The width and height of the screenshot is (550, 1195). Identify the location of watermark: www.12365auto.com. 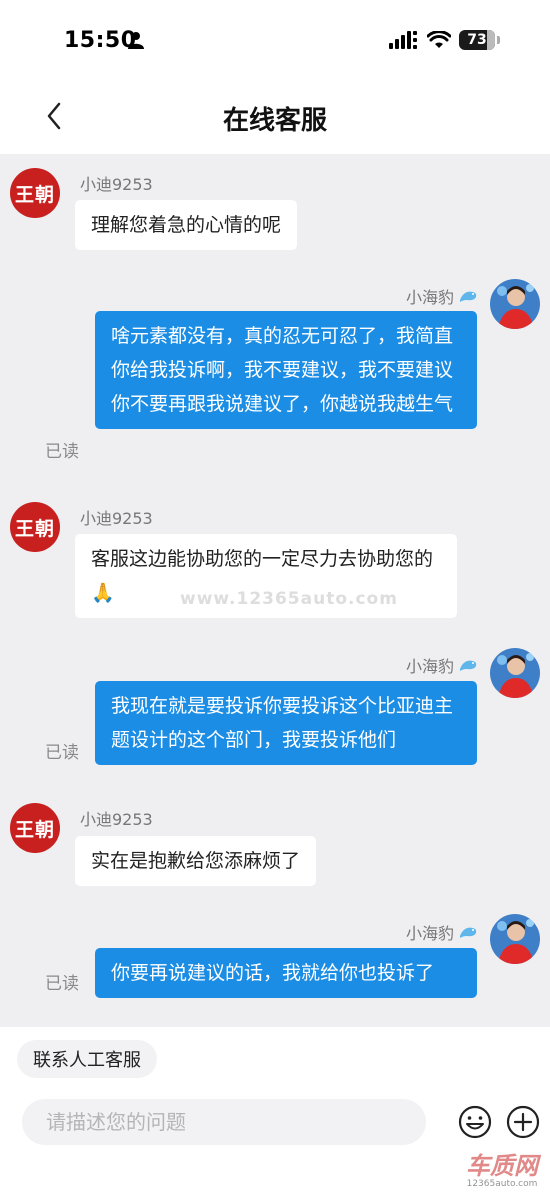
(289, 599).